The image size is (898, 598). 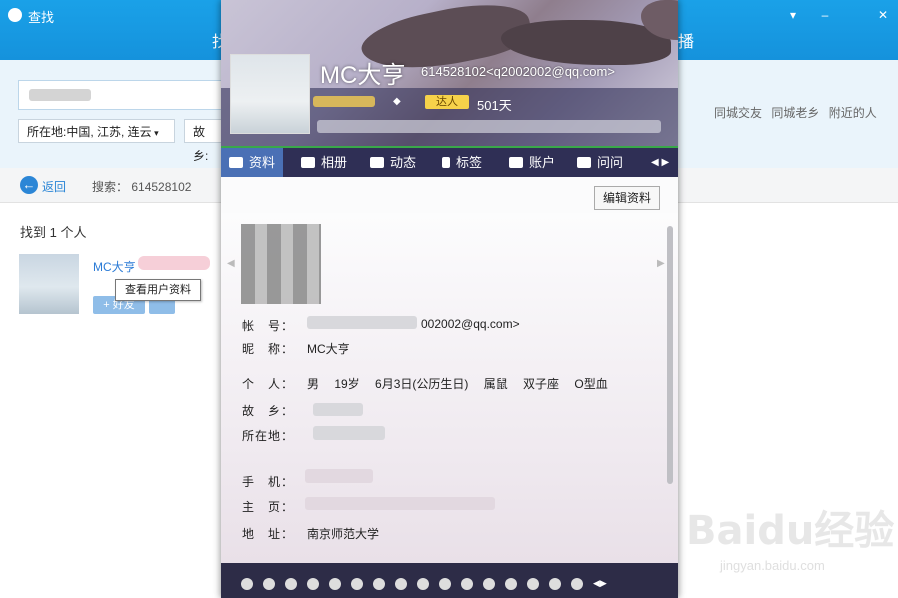 What do you see at coordinates (49, 284) in the screenshot?
I see `avatar` at bounding box center [49, 284].